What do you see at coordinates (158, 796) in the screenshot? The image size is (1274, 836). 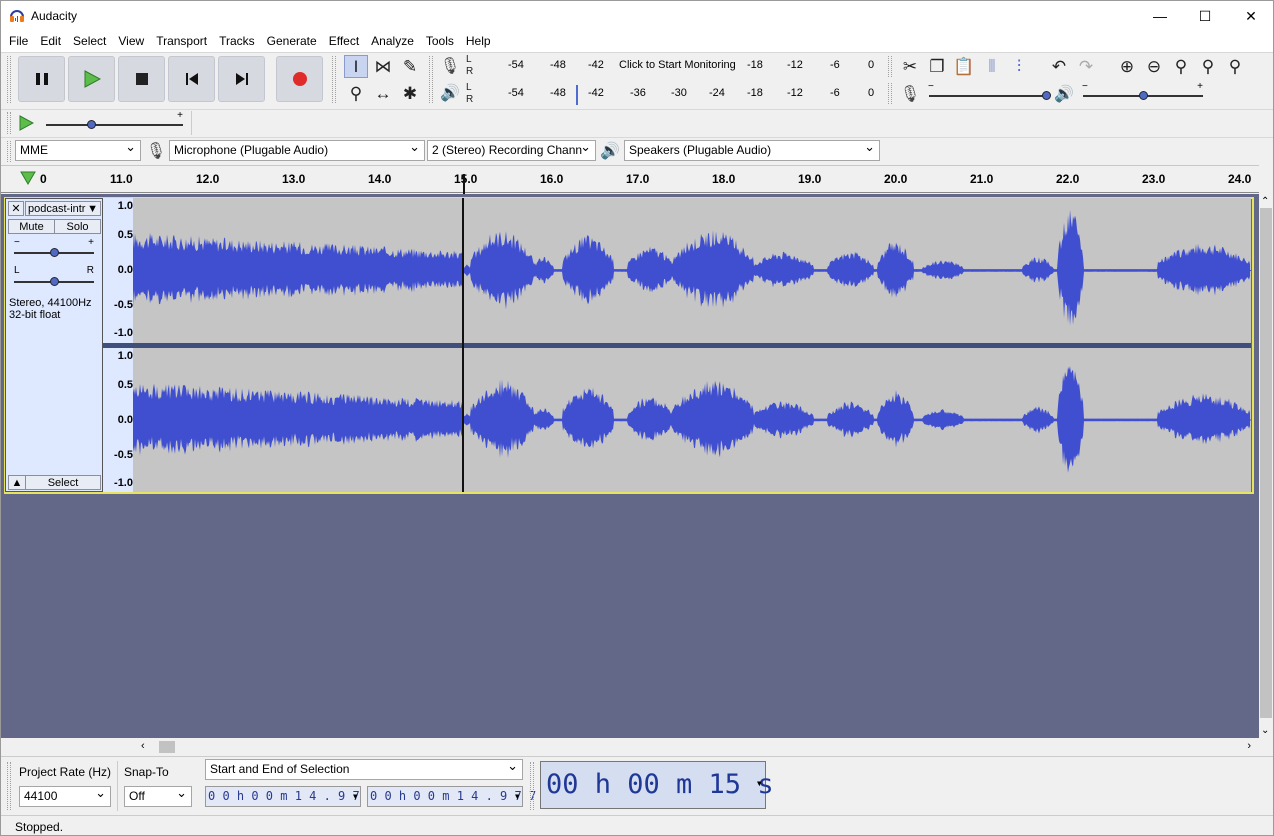 I see `snap-to-select: Off` at bounding box center [158, 796].